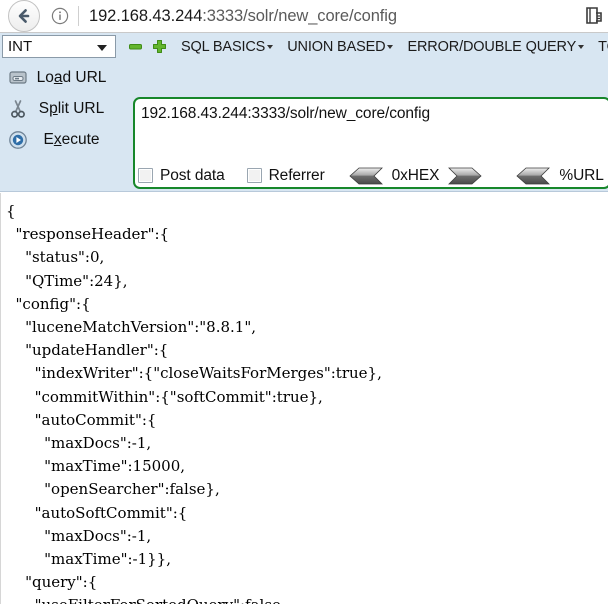 The image size is (608, 604). I want to click on url-decode-button, so click(533, 176).